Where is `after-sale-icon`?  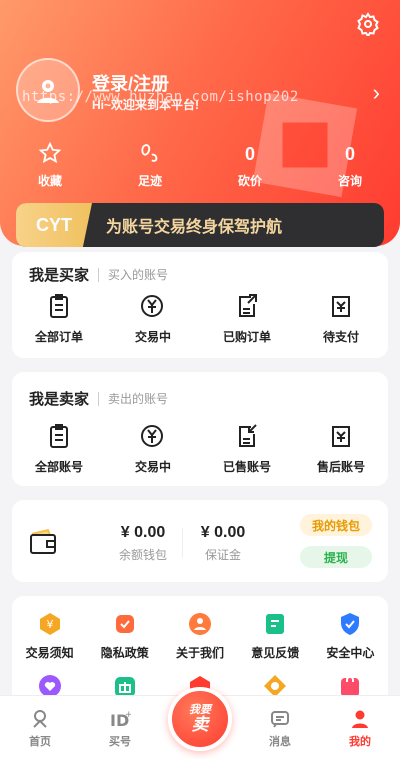 after-sale-icon is located at coordinates (341, 436).